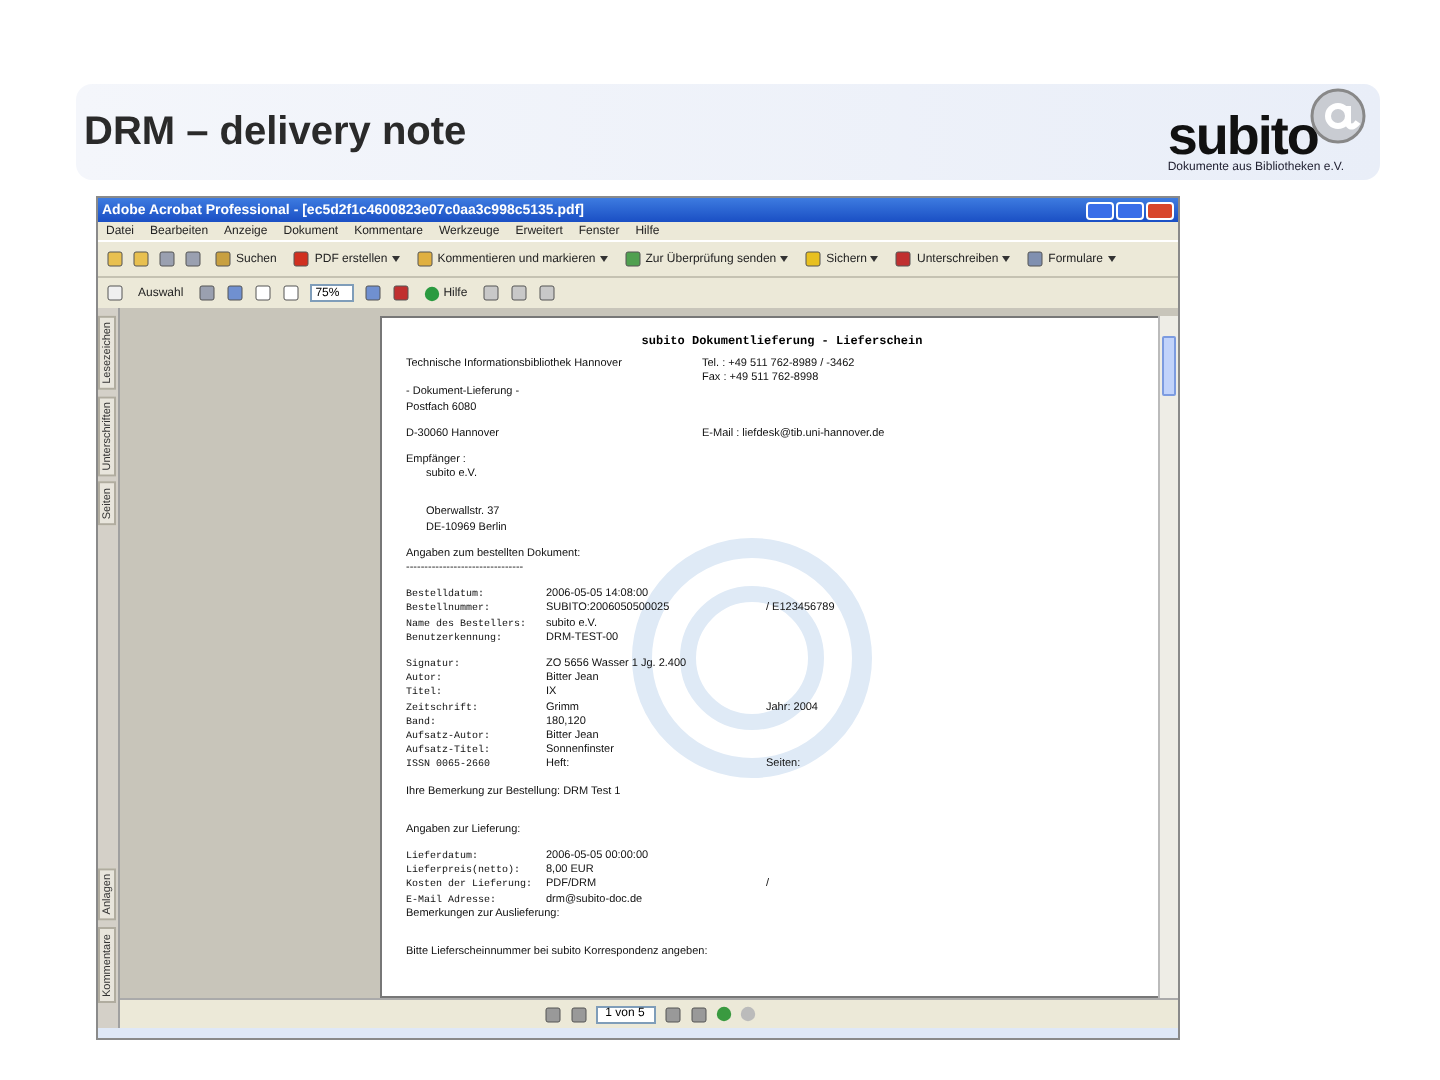 The width and height of the screenshot is (1440, 1080). What do you see at coordinates (275, 132) in the screenshot?
I see `slide-title: DRM – delivery note` at bounding box center [275, 132].